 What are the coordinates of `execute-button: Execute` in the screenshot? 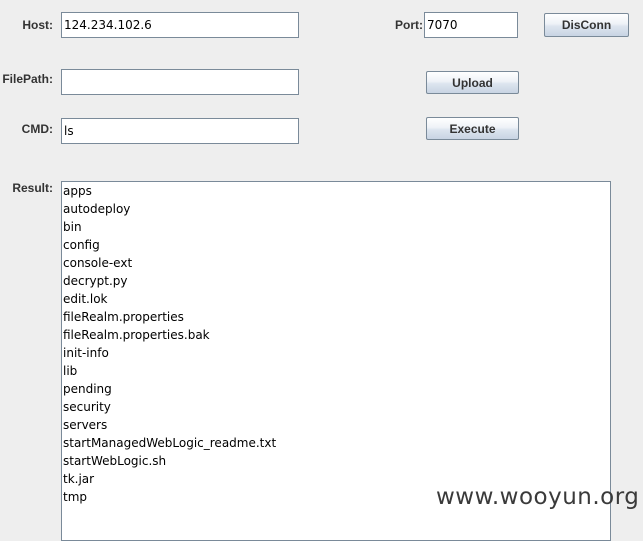 It's located at (472, 128).